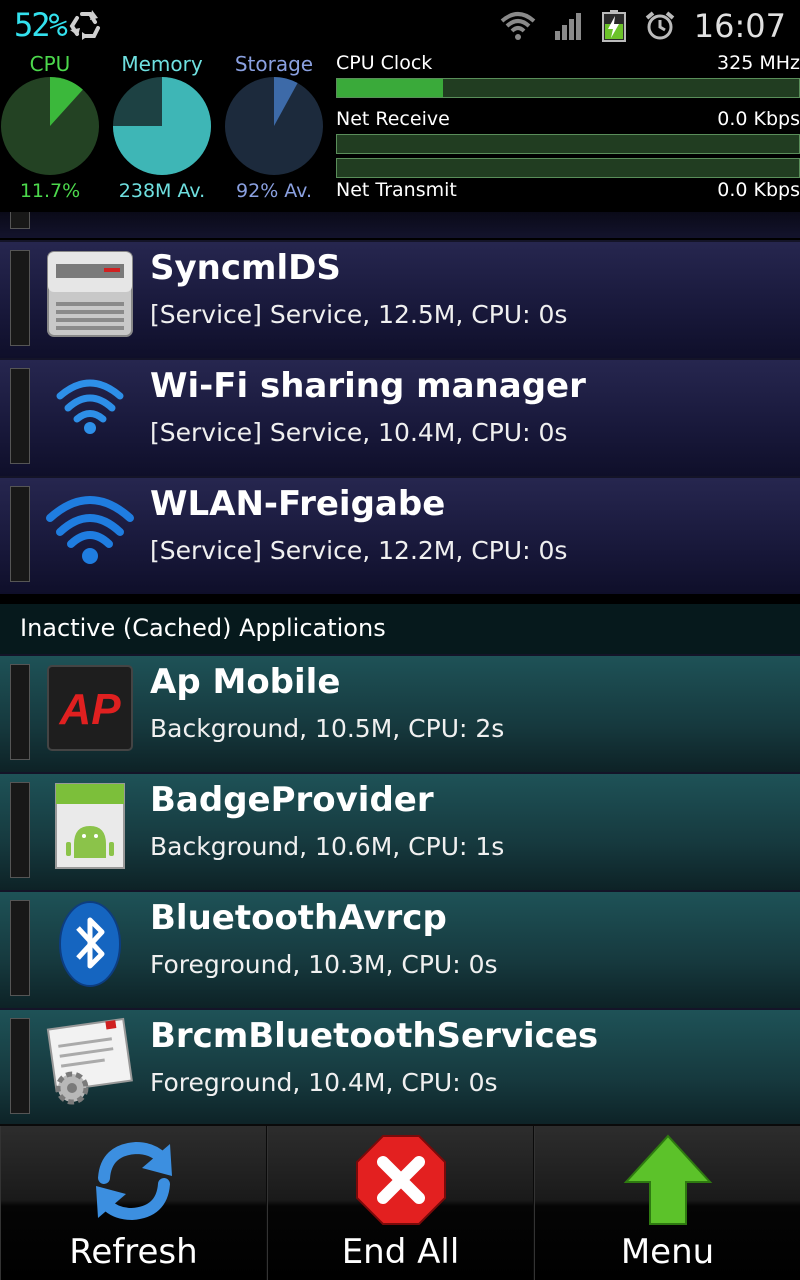  Describe the element at coordinates (400, 1180) in the screenshot. I see `stop-x-icon` at that location.